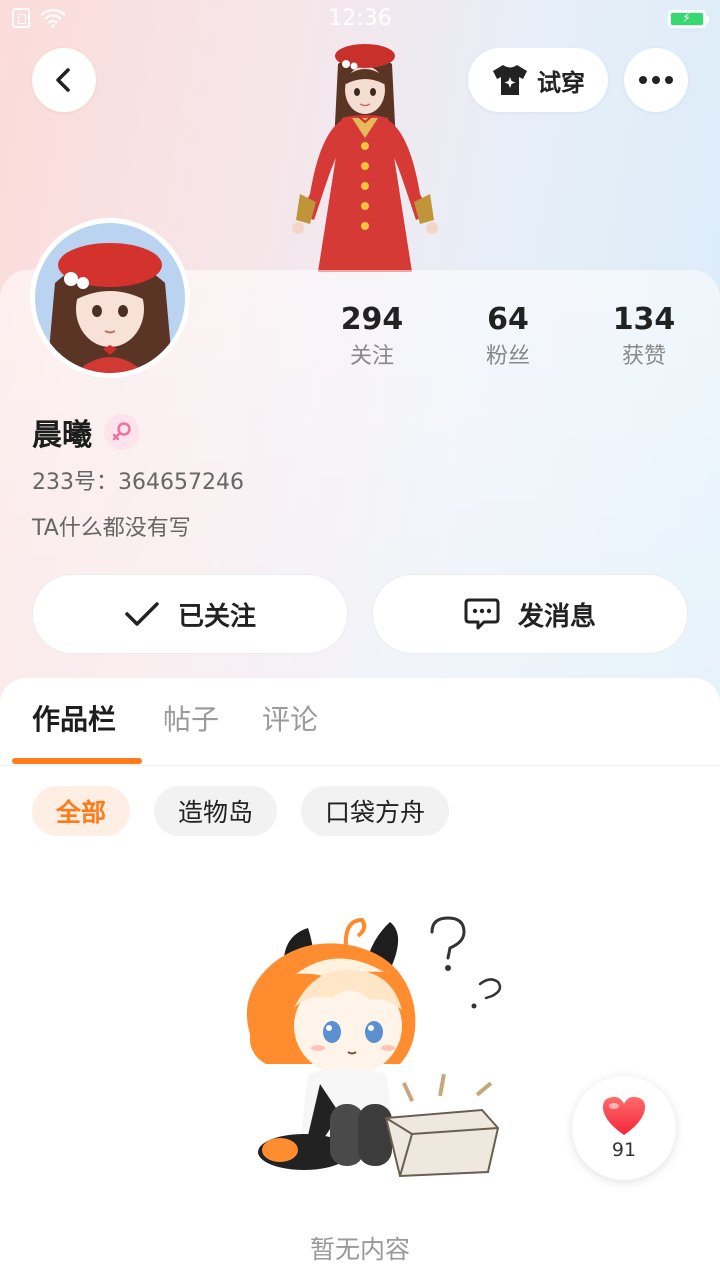  Describe the element at coordinates (138, 482) in the screenshot. I see `user-id: 233号：364657246` at that location.